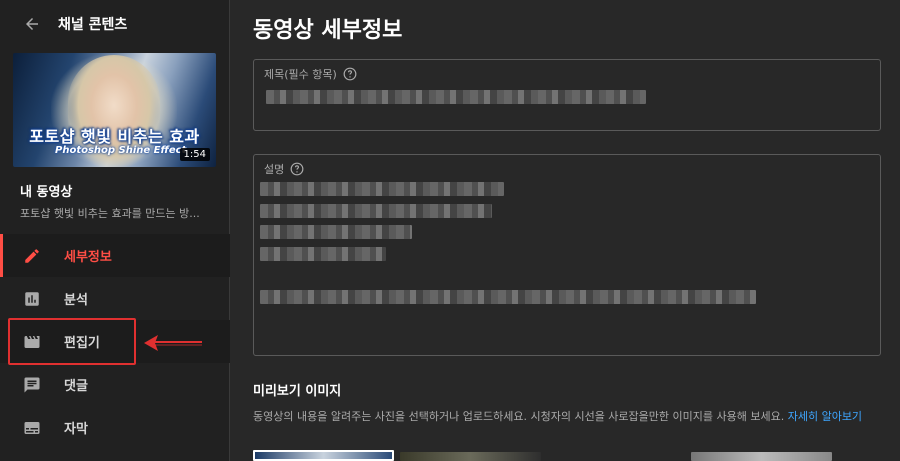 The image size is (900, 461). I want to click on video-duration: 1:54, so click(194, 154).